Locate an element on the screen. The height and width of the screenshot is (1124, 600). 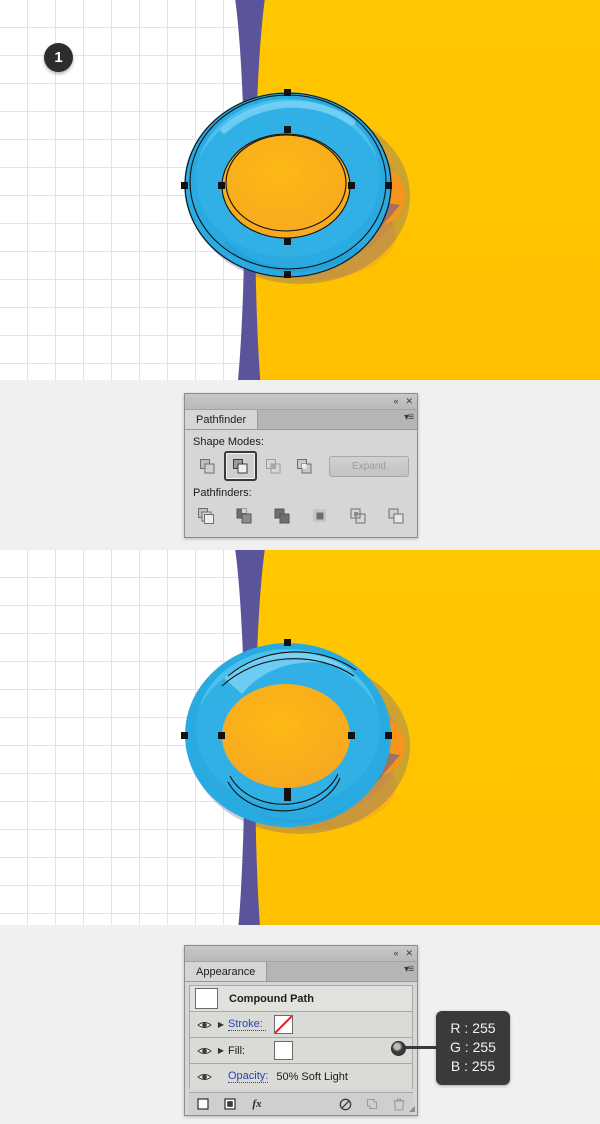
unite-icon is located at coordinates (207, 465).